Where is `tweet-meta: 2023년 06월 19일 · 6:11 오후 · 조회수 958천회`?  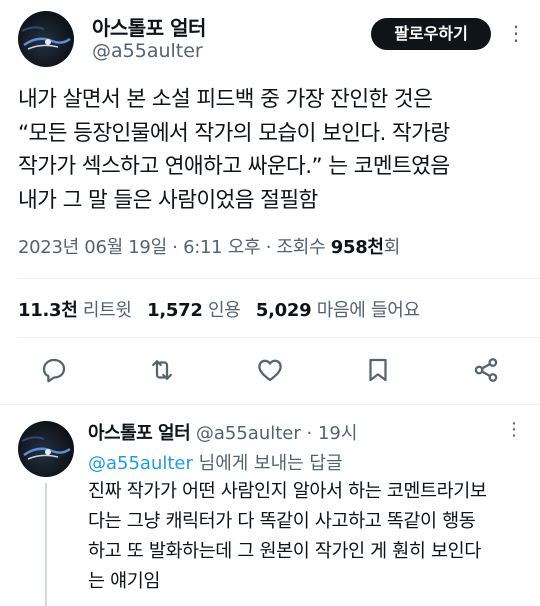 tweet-meta: 2023년 06월 19일 · 6:11 오후 · 조회수 958천회 is located at coordinates (209, 246).